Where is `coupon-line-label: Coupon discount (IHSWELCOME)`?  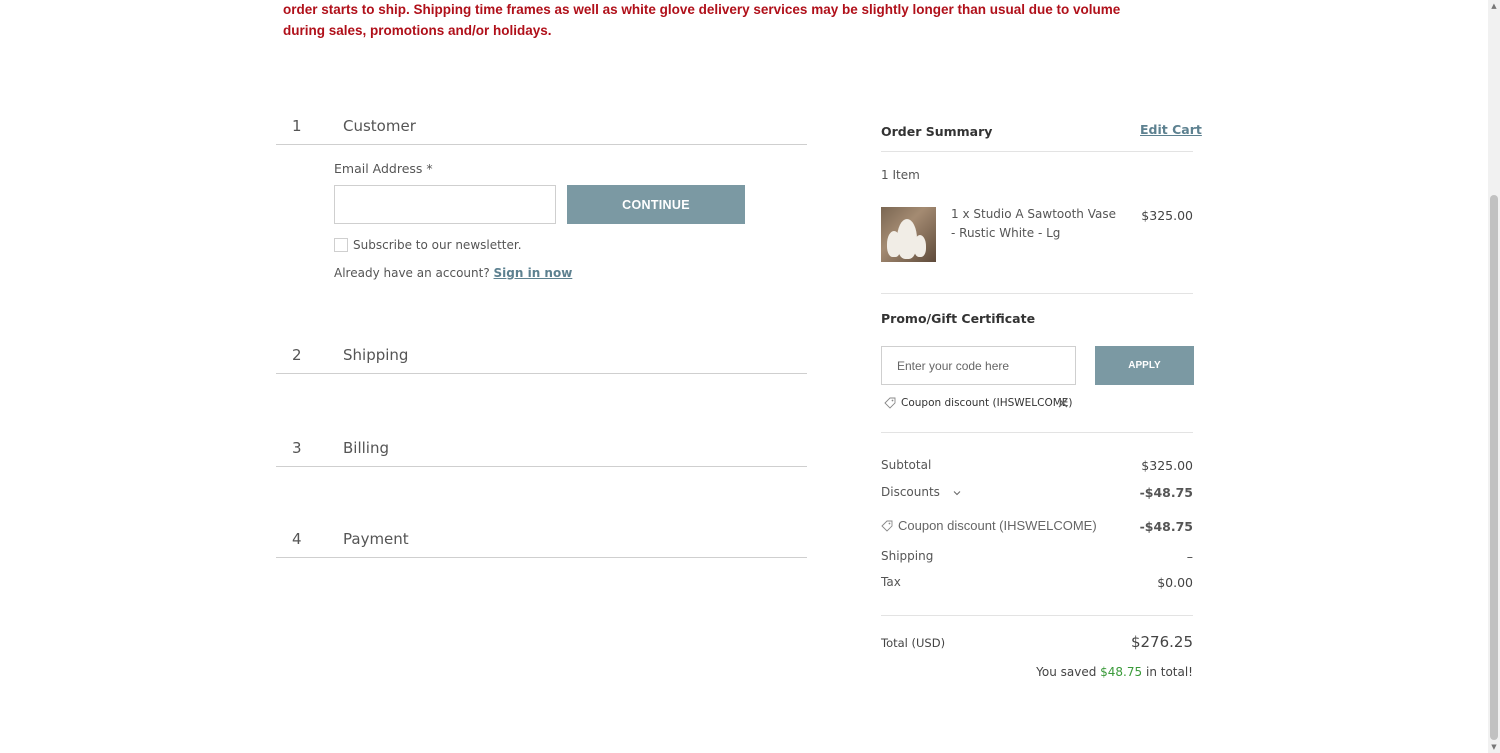 coupon-line-label: Coupon discount (IHSWELCOME) is located at coordinates (997, 525).